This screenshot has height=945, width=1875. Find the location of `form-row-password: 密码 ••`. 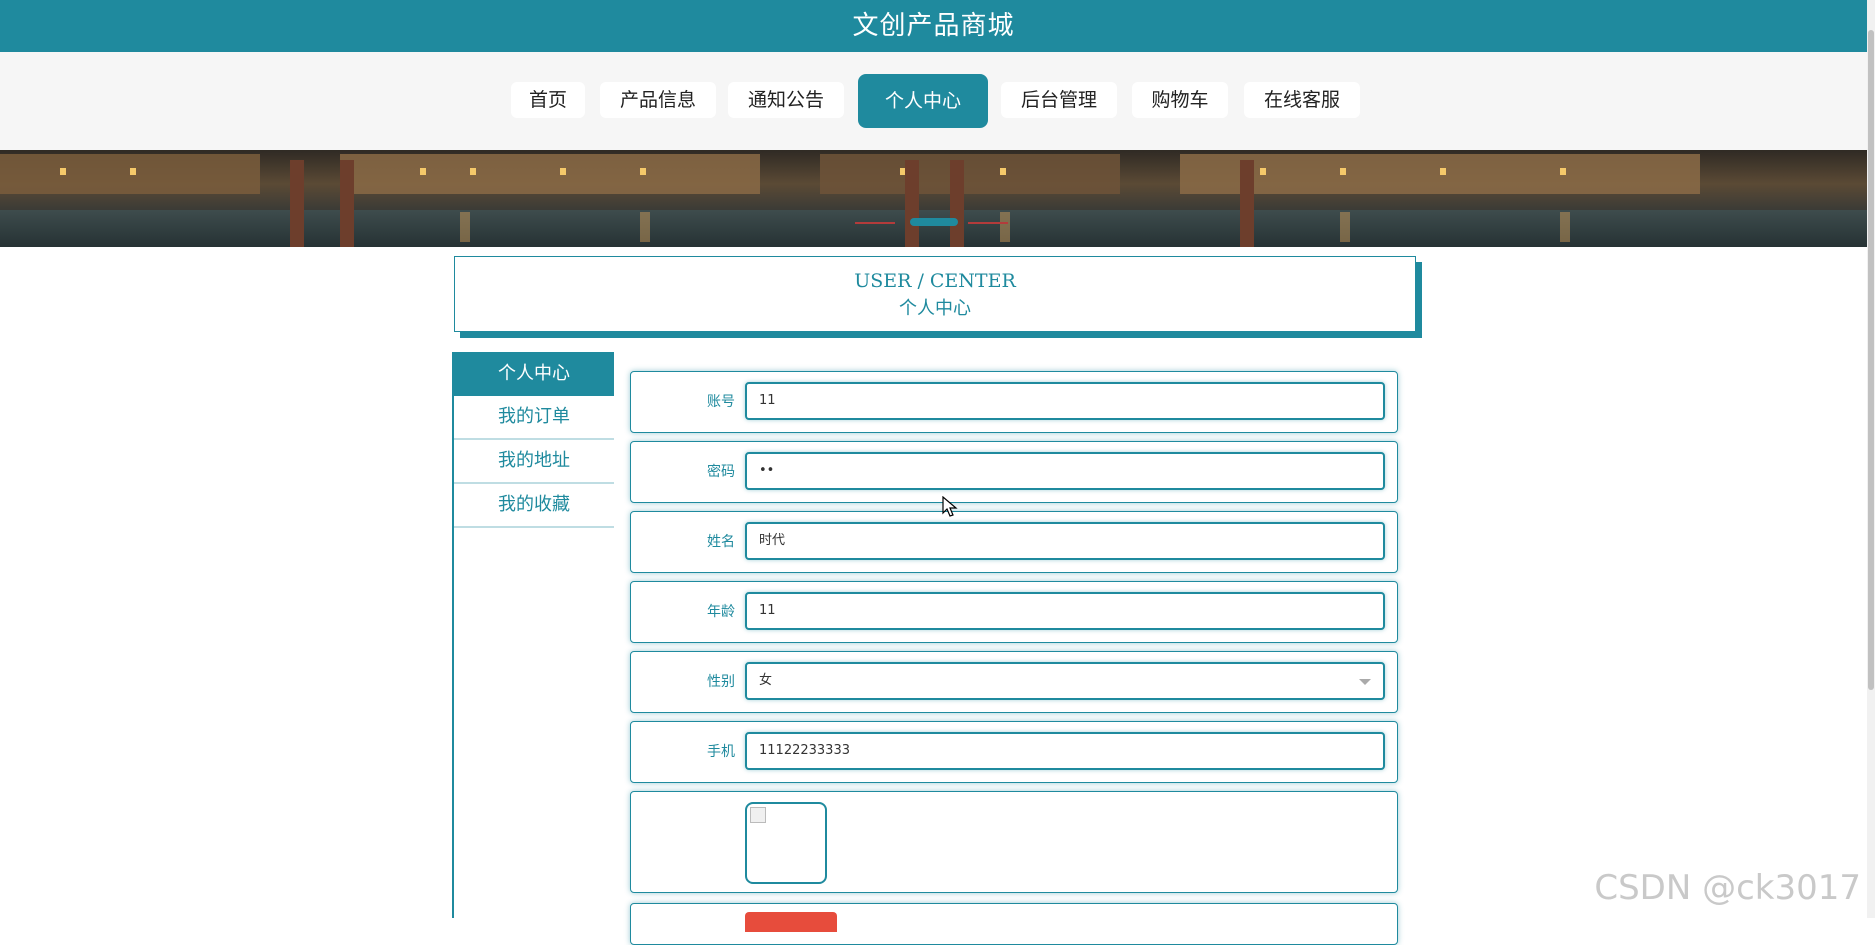

form-row-password: 密码 •• is located at coordinates (1014, 472).